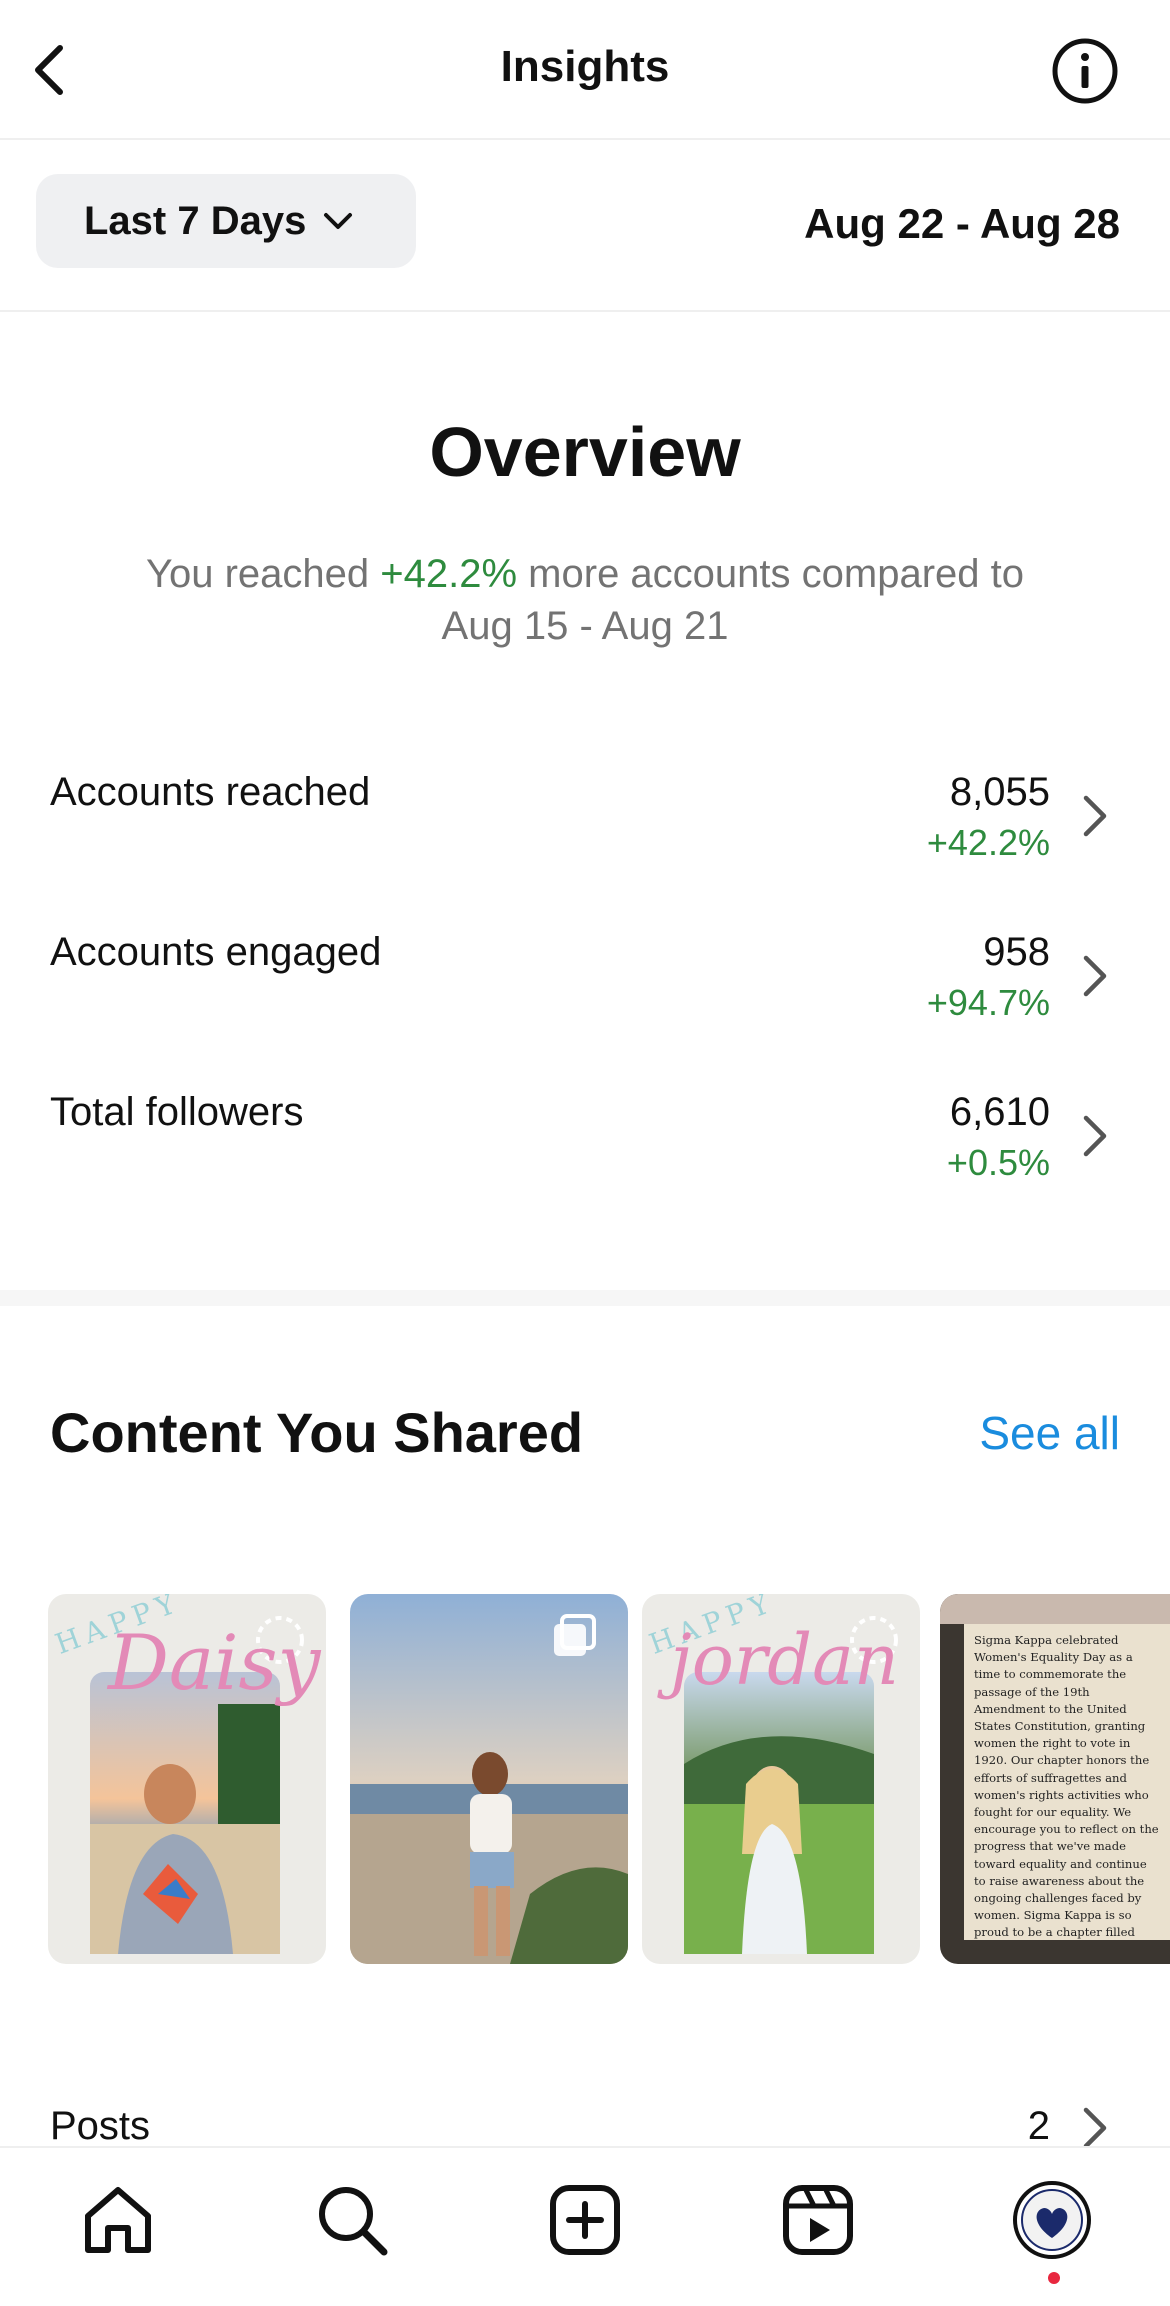  What do you see at coordinates (118, 2220) in the screenshot?
I see `home-icon` at bounding box center [118, 2220].